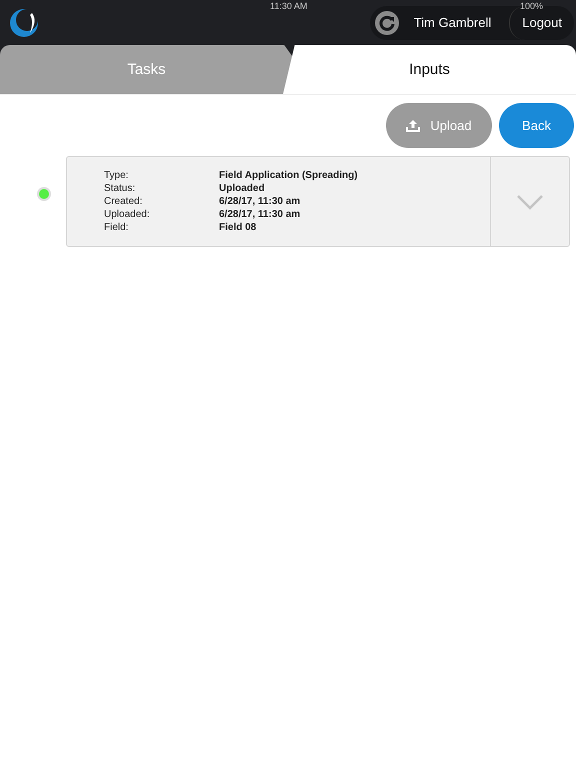 Image resolution: width=576 pixels, height=768 pixels. Describe the element at coordinates (536, 125) in the screenshot. I see `back-button: Back` at that location.